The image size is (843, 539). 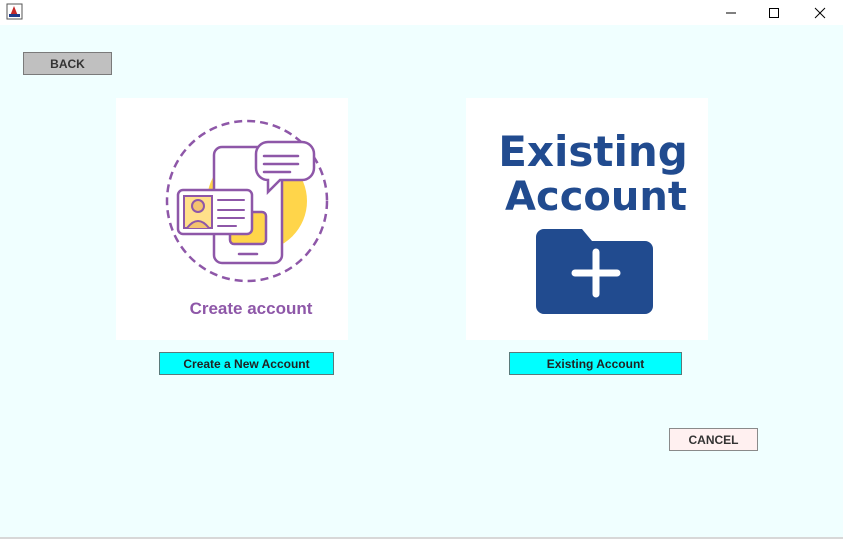 I want to click on existing-image-line1: Existing, so click(x=593, y=151).